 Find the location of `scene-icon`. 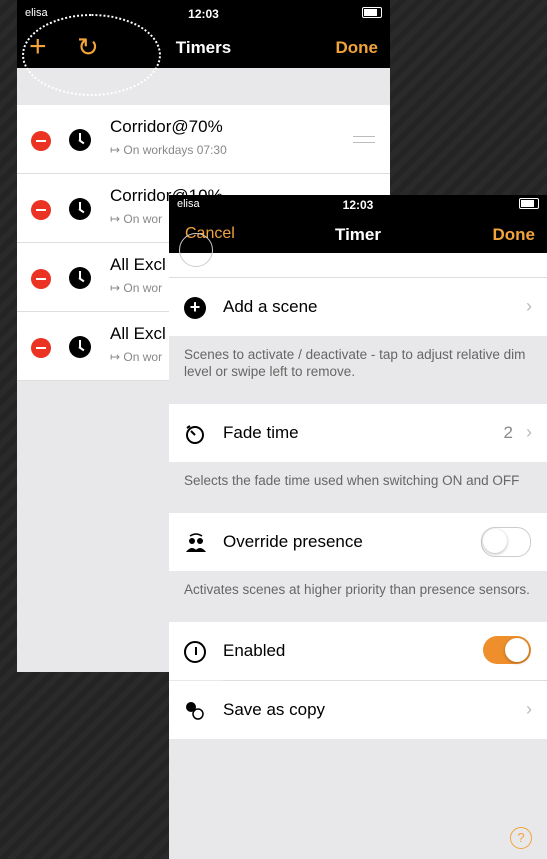

scene-icon is located at coordinates (196, 250).